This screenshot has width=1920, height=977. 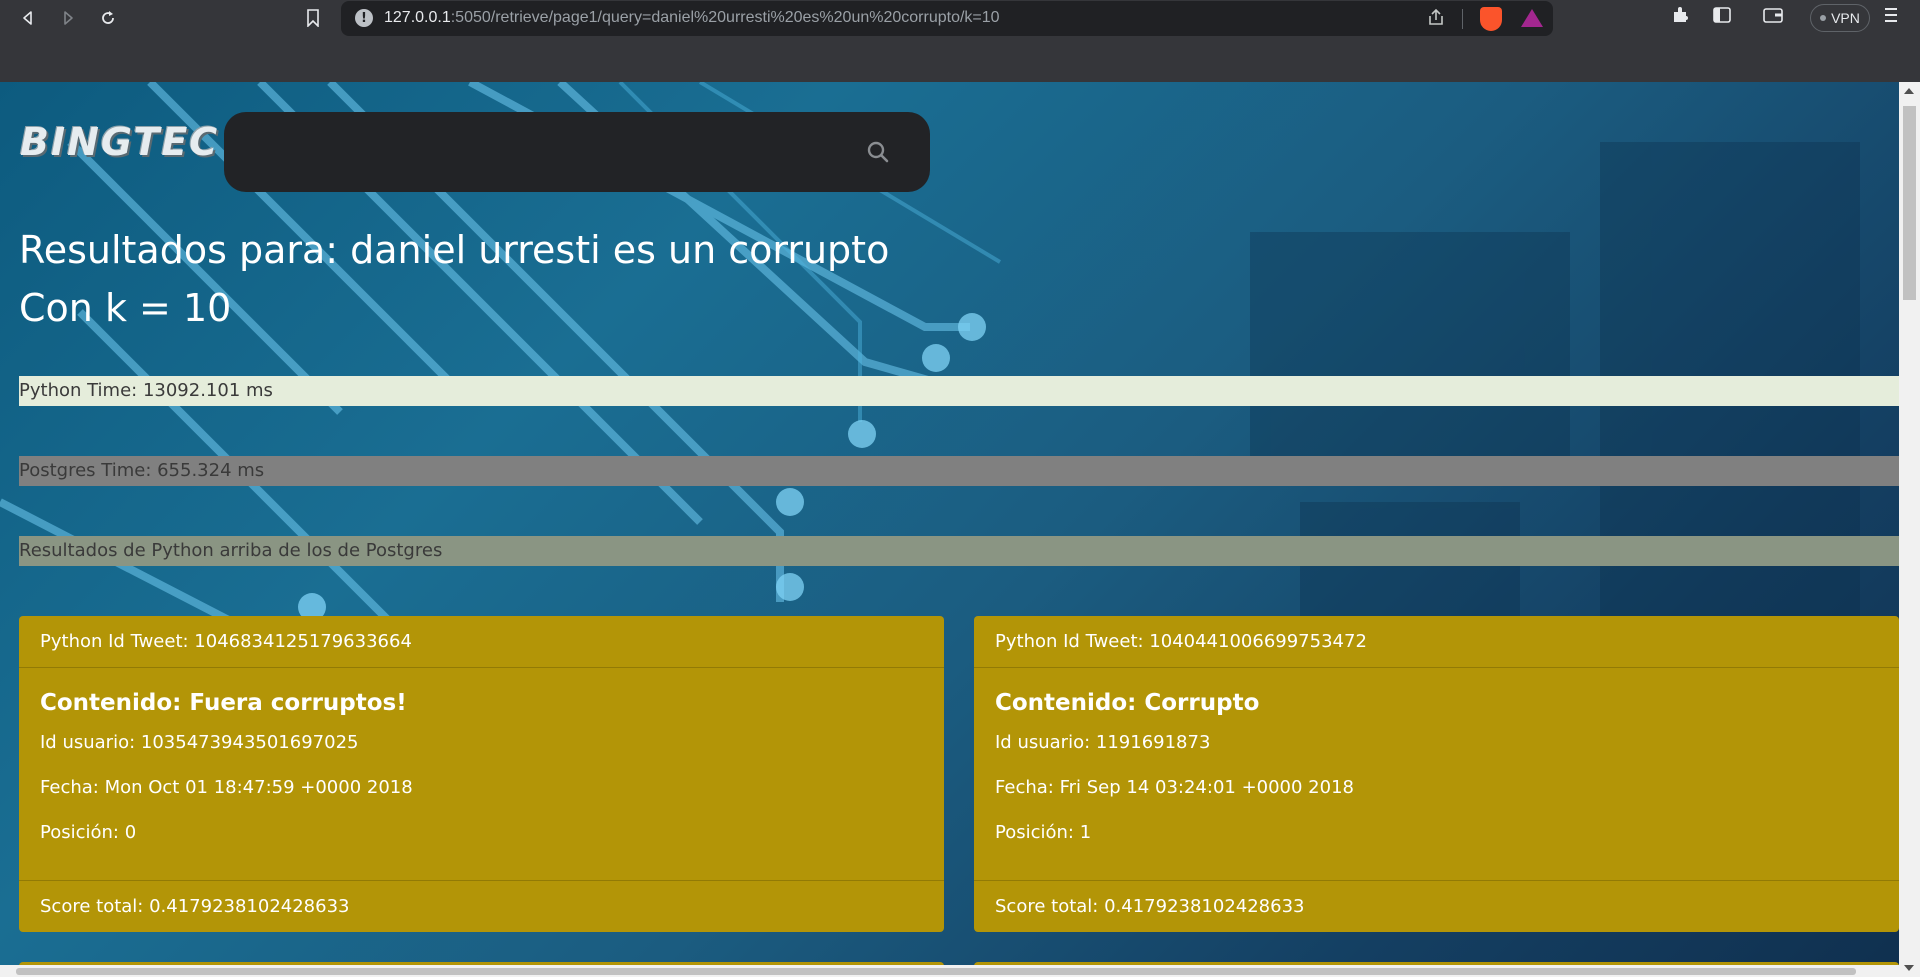 What do you see at coordinates (1722, 17) in the screenshot?
I see `sidebar-icon` at bounding box center [1722, 17].